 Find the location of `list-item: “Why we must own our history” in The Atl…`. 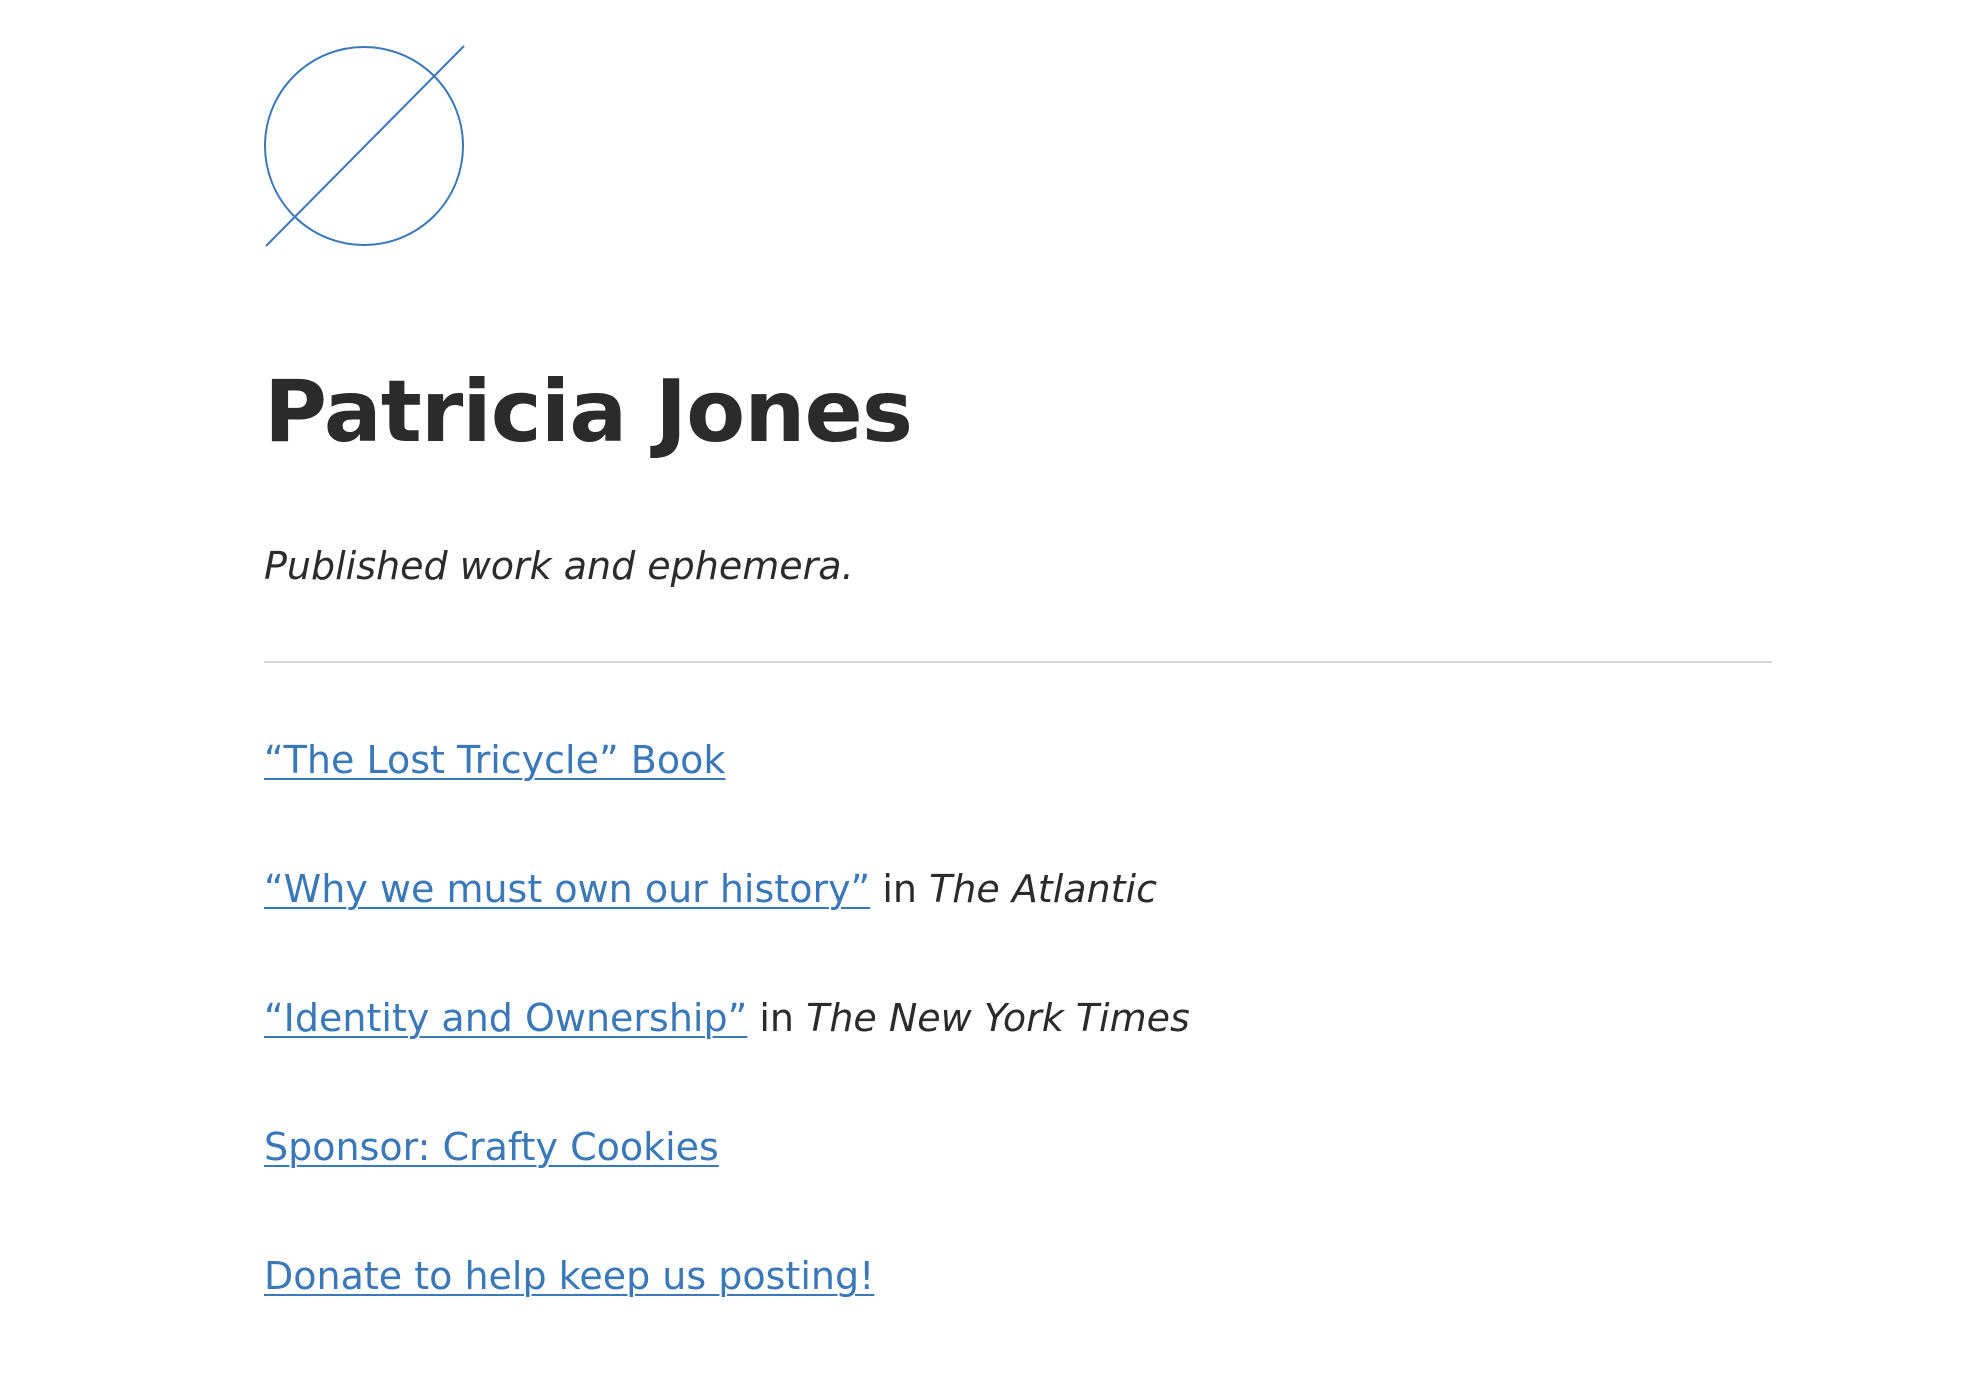

list-item: “Why we must own our history” in The Atl… is located at coordinates (727, 923).